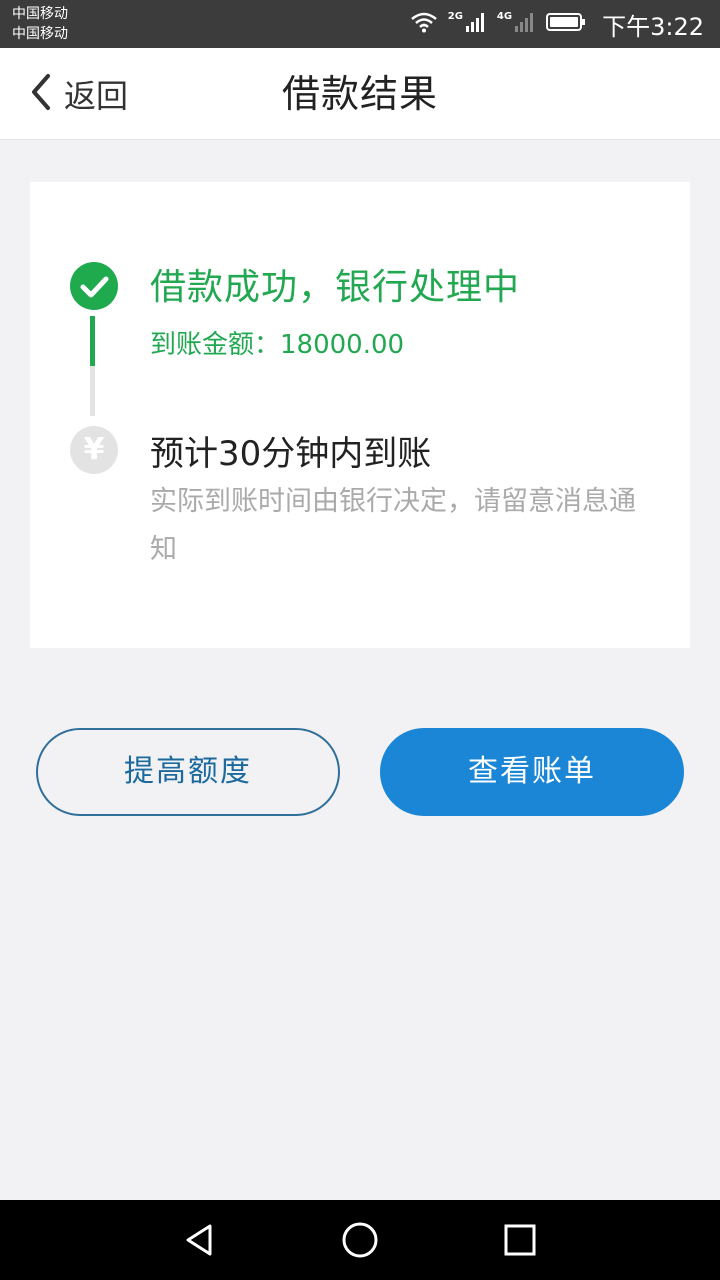 This screenshot has width=720, height=1280. What do you see at coordinates (520, 1240) in the screenshot?
I see `recents-square-icon` at bounding box center [520, 1240].